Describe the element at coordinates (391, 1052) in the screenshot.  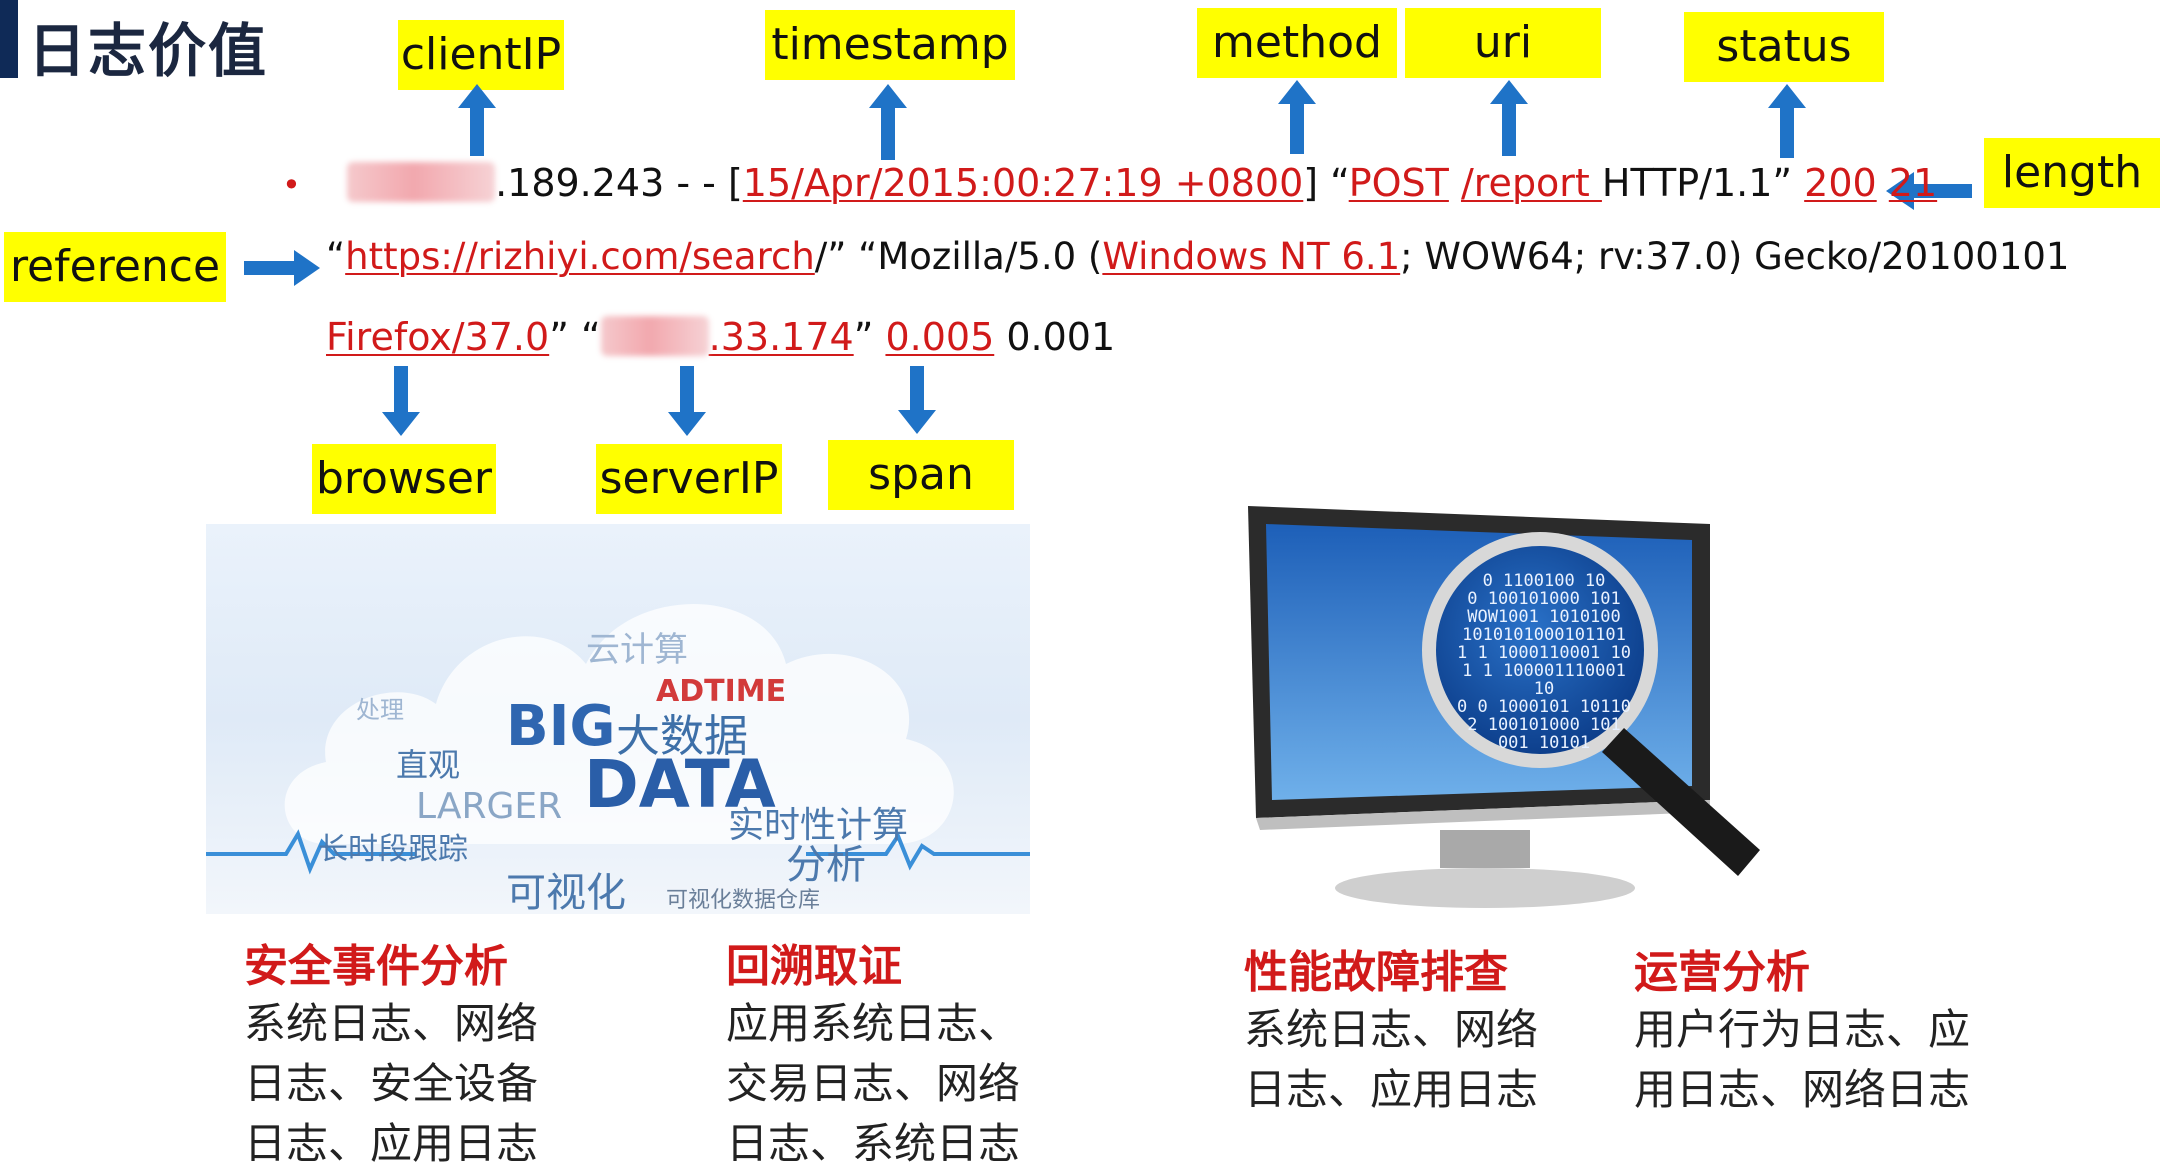
I see `caption-security-analysis: 安全事件分析 系统日志、网络 日志、安全设备 日志、应用日志` at that location.